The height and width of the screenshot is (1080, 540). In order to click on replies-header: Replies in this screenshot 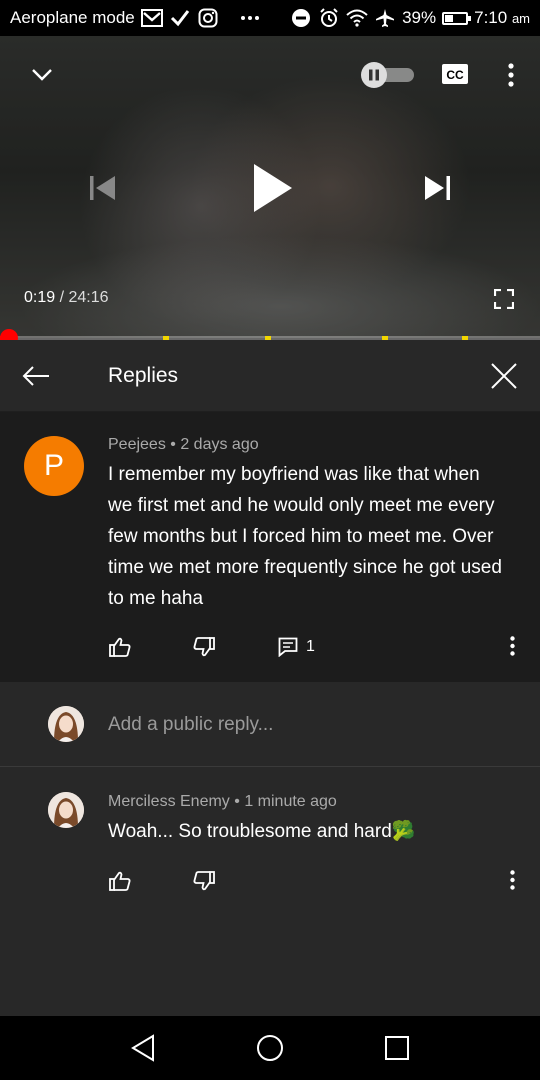, I will do `click(270, 376)`.